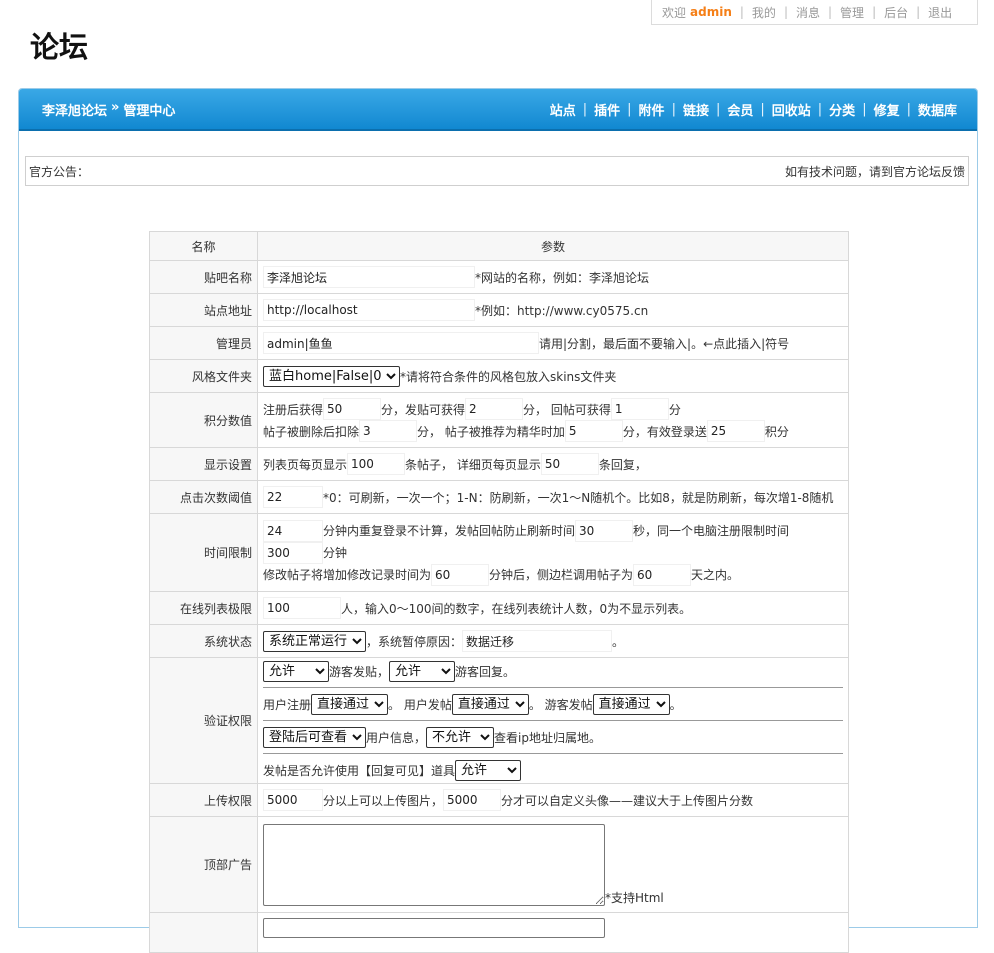  I want to click on register-points-input, so click(352, 409).